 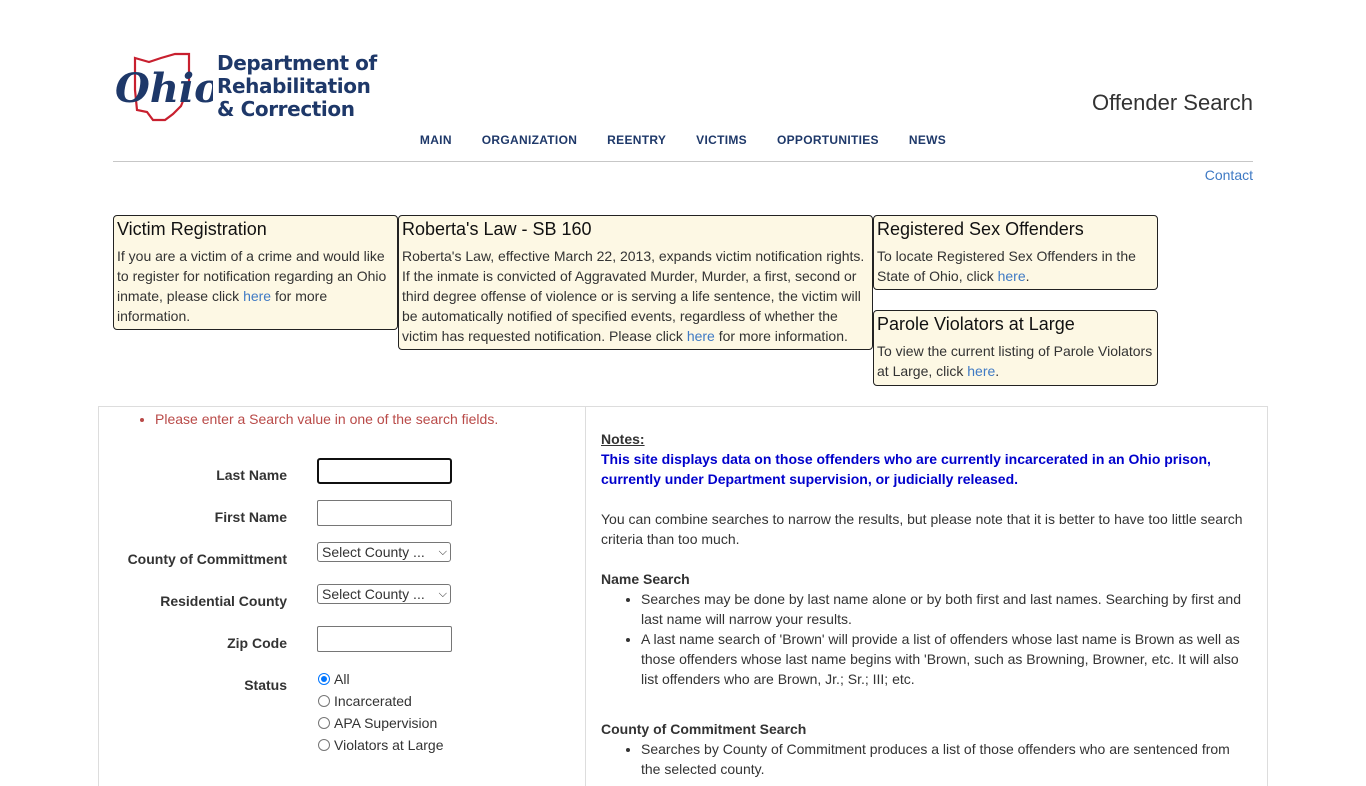 What do you see at coordinates (976, 324) in the screenshot?
I see `parole-violators-title: Parole Violators at Large` at bounding box center [976, 324].